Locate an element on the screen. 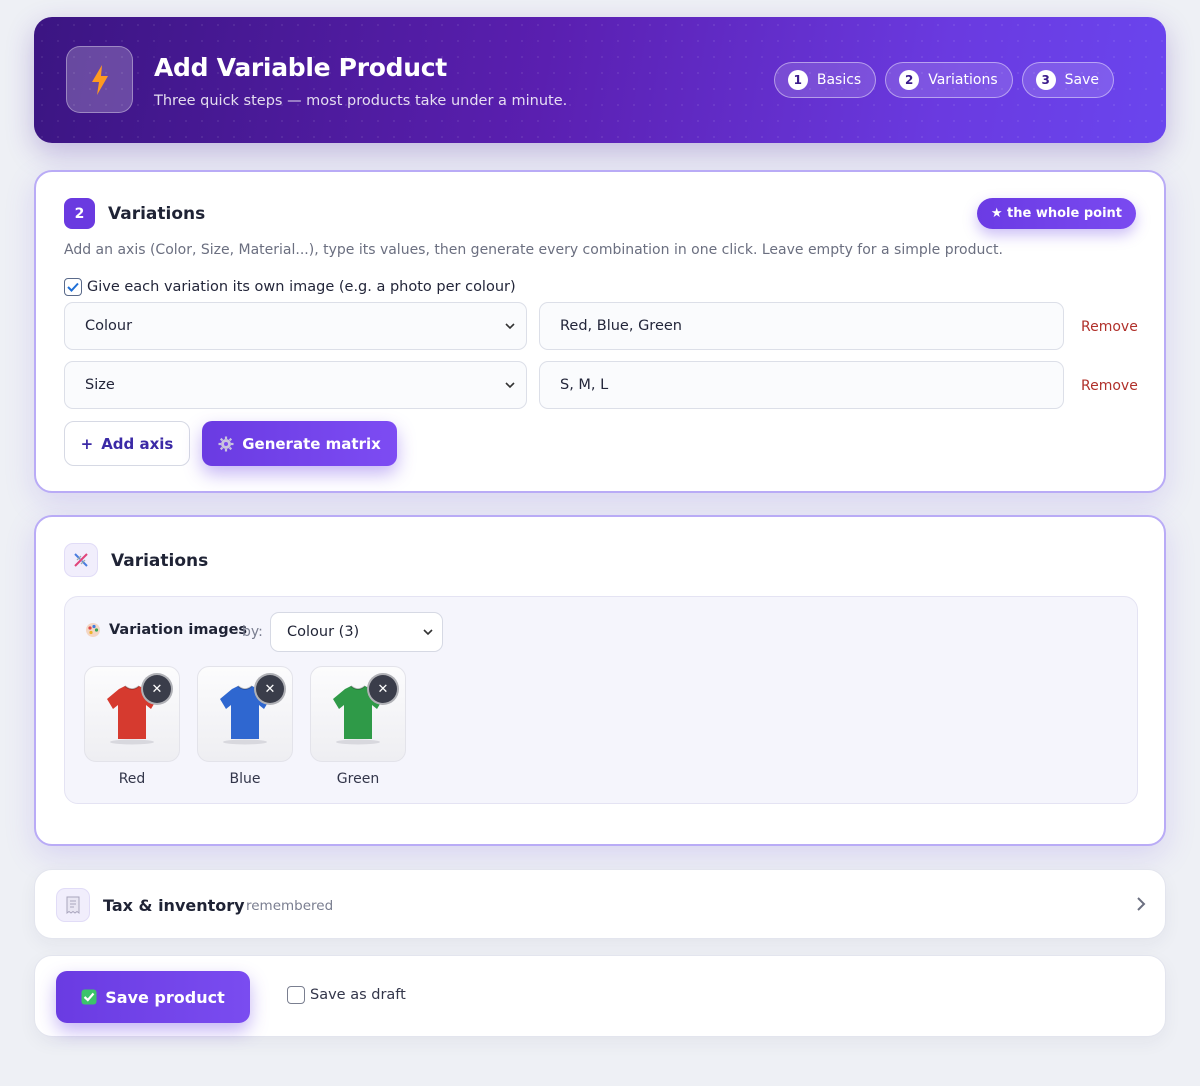 Image resolution: width=1200 pixels, height=1086 pixels. variation-images-heading: Variation images is located at coordinates (166, 630).